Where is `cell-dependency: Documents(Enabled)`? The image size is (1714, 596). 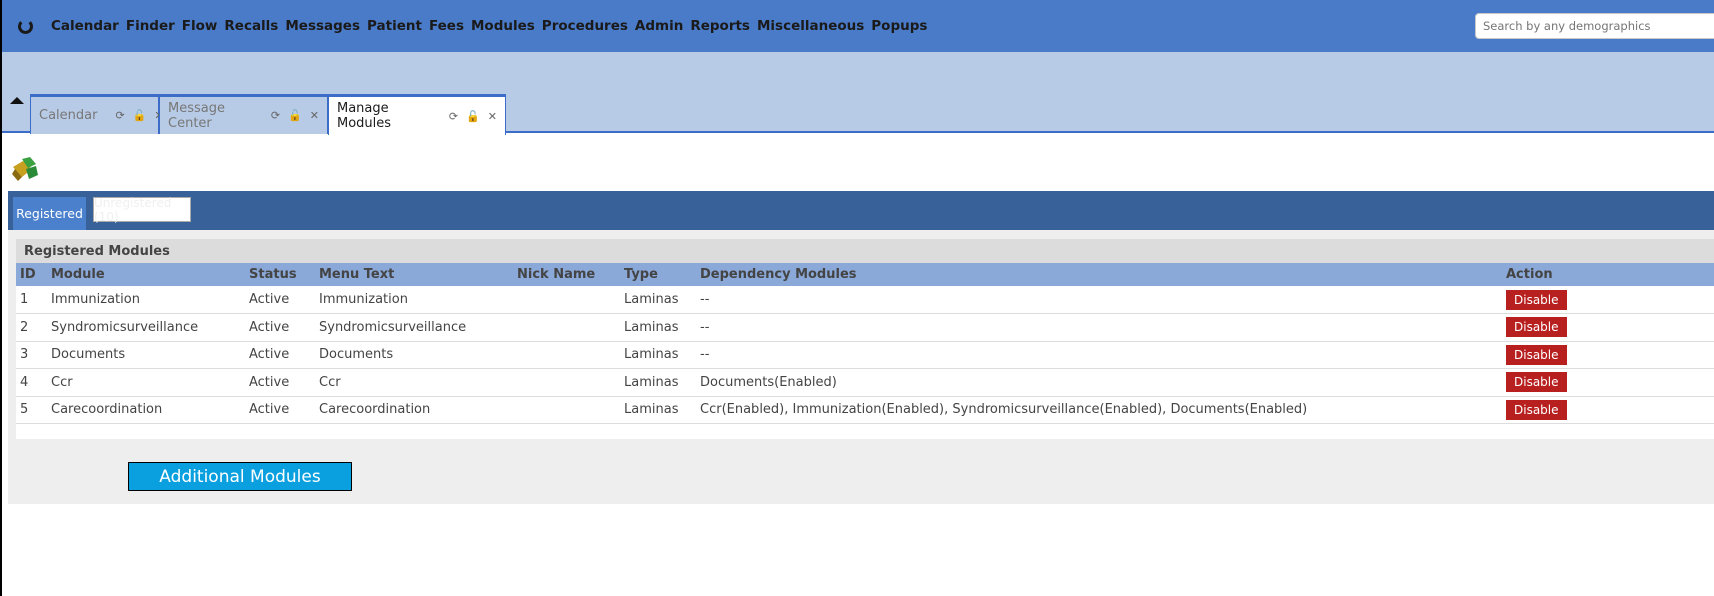
cell-dependency: Documents(Enabled) is located at coordinates (1099, 382).